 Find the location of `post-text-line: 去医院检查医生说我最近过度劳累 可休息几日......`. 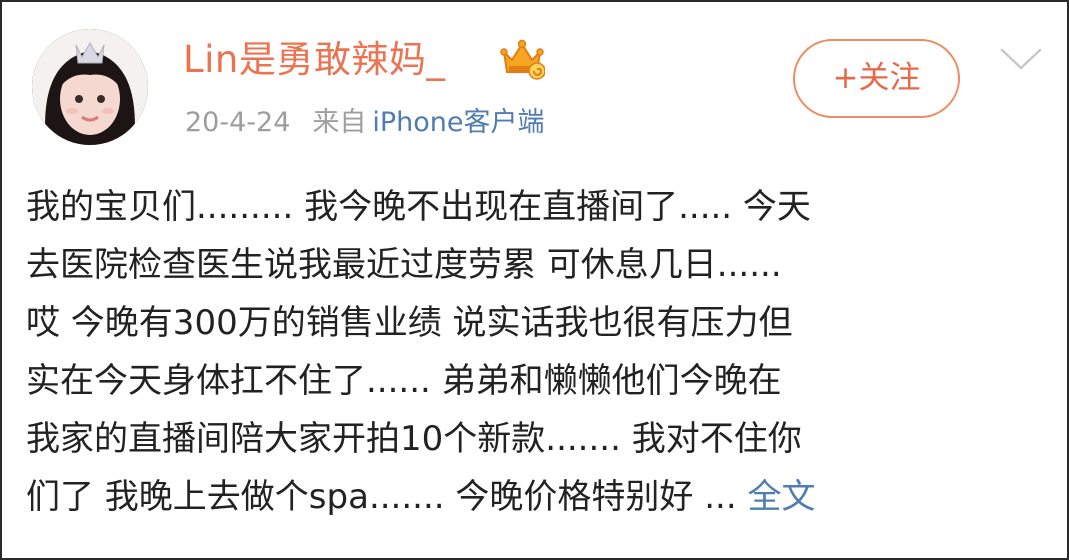

post-text-line: 去医院检查医生说我最近过度劳累 可休息几日...... is located at coordinates (404, 265).